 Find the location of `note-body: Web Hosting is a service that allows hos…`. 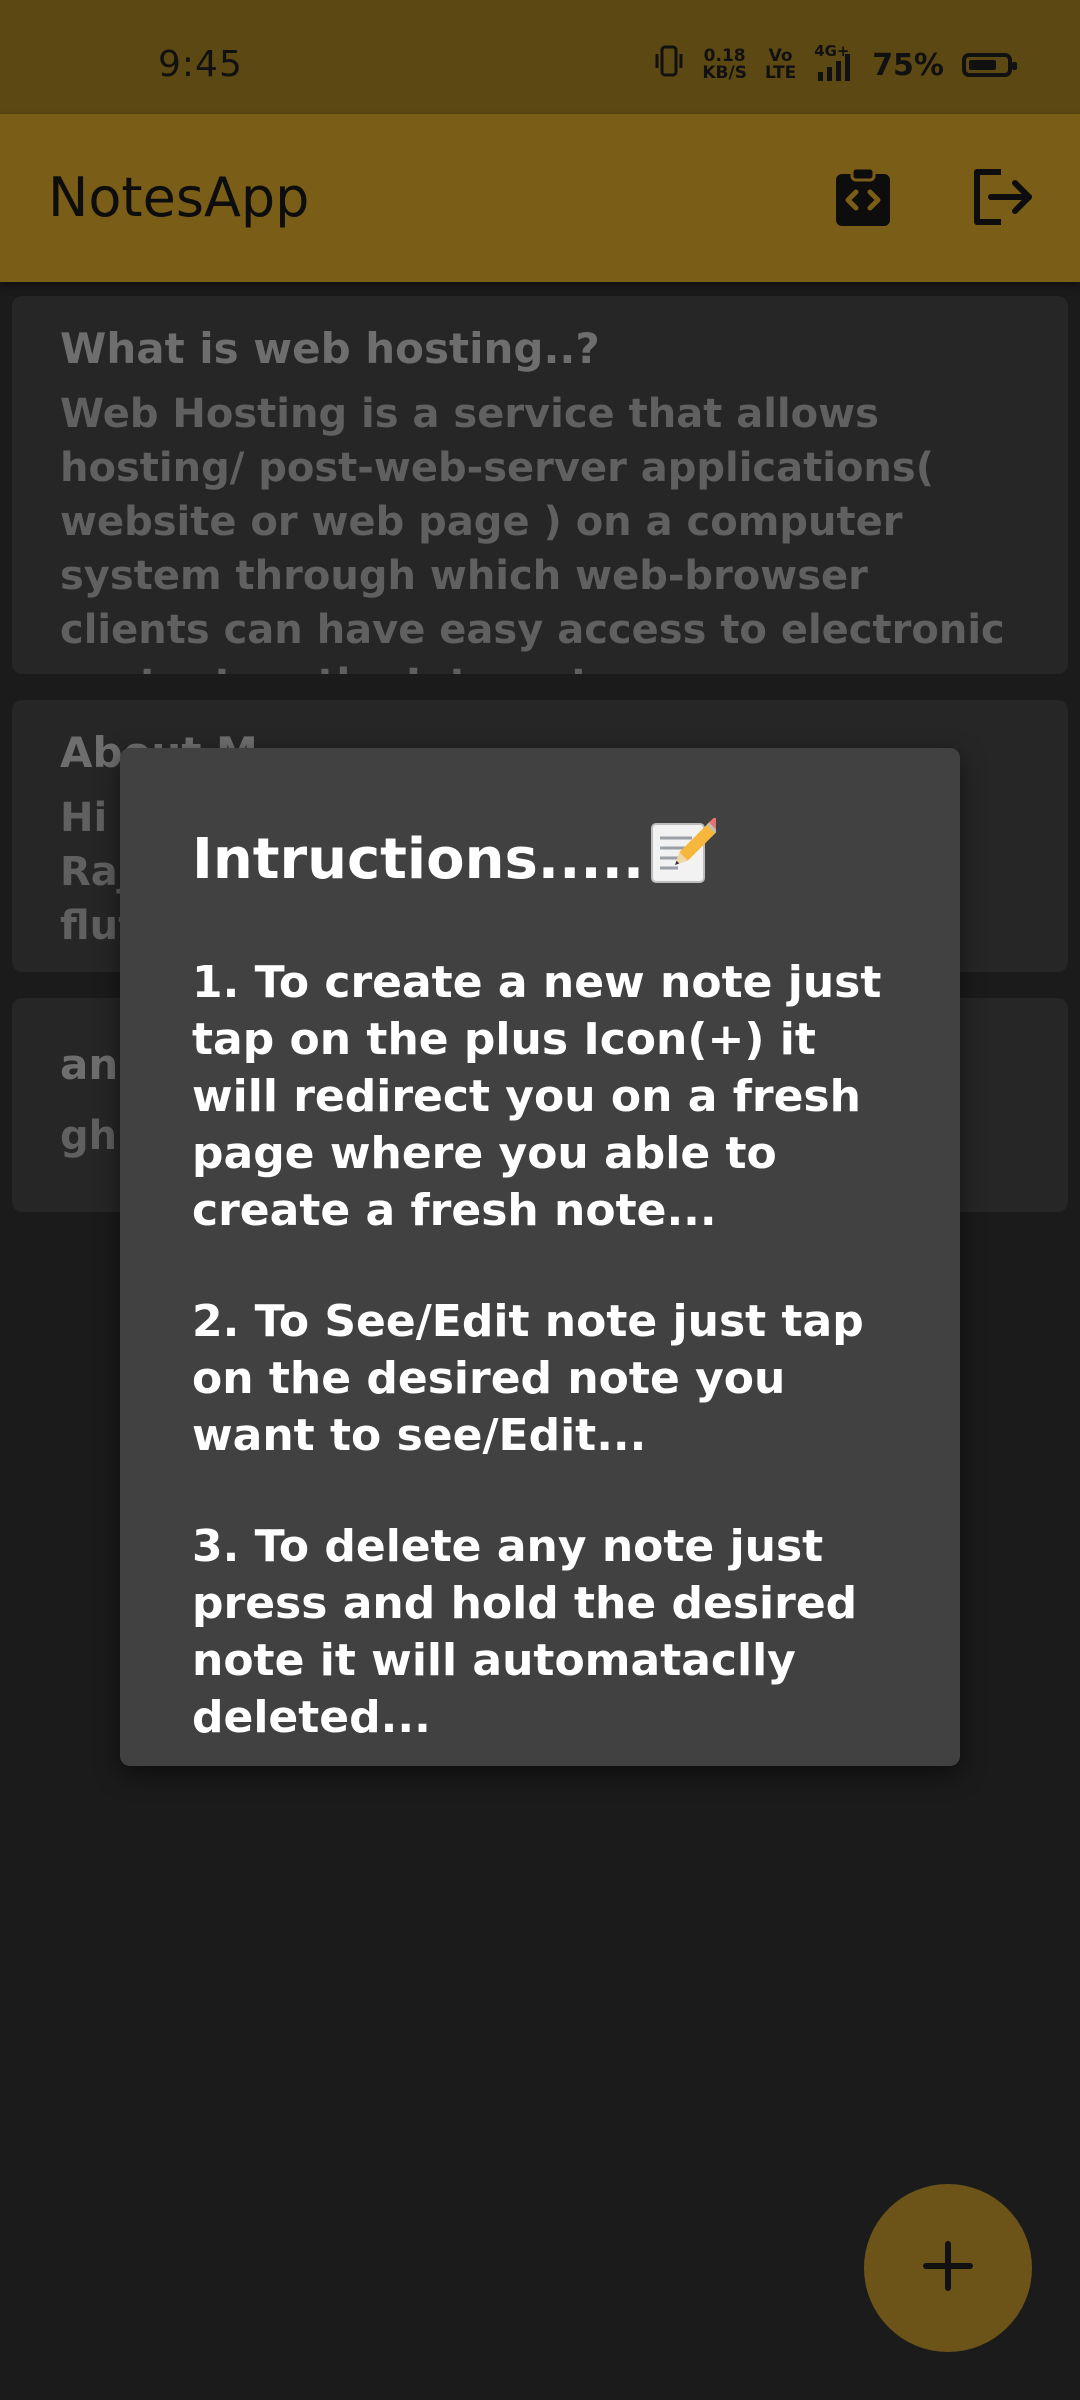

note-body: Web Hosting is a service that allows hos… is located at coordinates (532, 532).